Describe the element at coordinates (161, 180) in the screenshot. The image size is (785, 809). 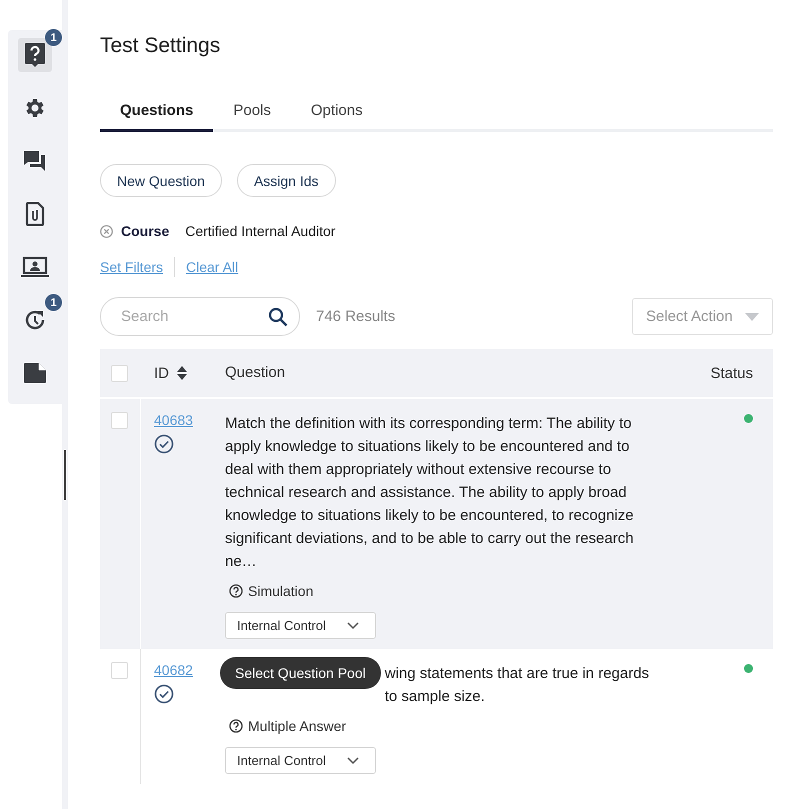
I see `action-button: New Question` at that location.